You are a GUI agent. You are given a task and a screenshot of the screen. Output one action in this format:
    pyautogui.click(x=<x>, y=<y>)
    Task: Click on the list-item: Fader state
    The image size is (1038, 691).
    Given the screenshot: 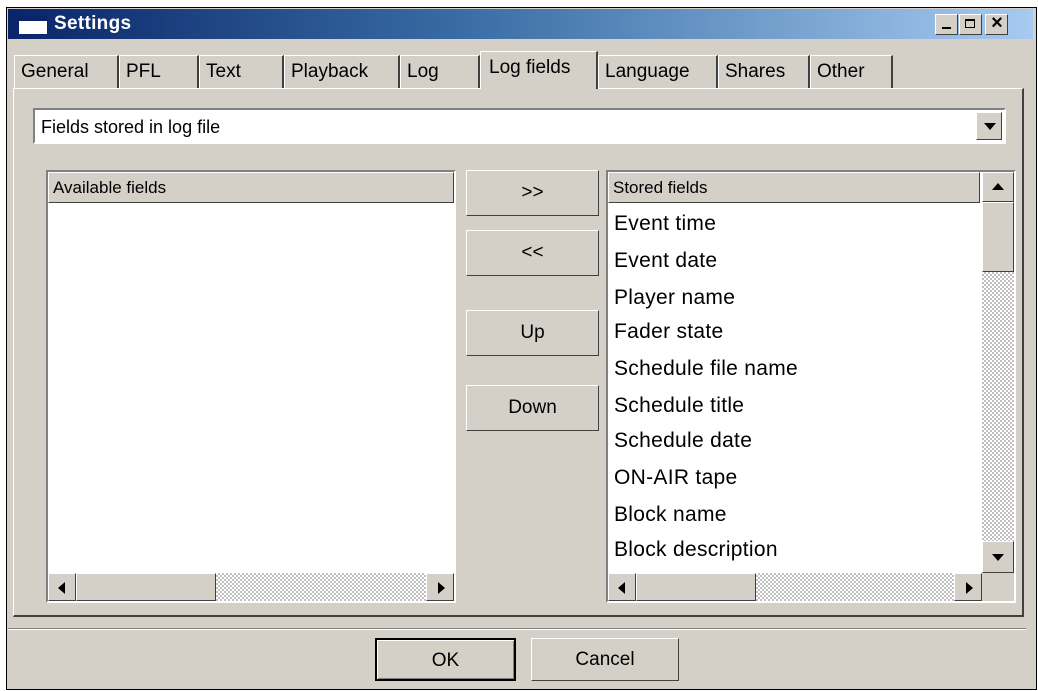 What is the action you would take?
    pyautogui.click(x=669, y=332)
    